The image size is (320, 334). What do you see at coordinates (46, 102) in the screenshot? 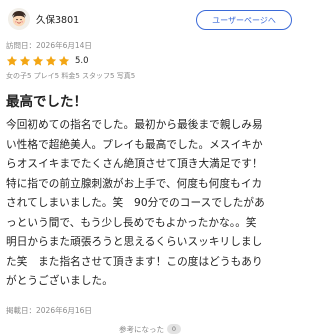
I see `review-title: 最高でした！` at bounding box center [46, 102].